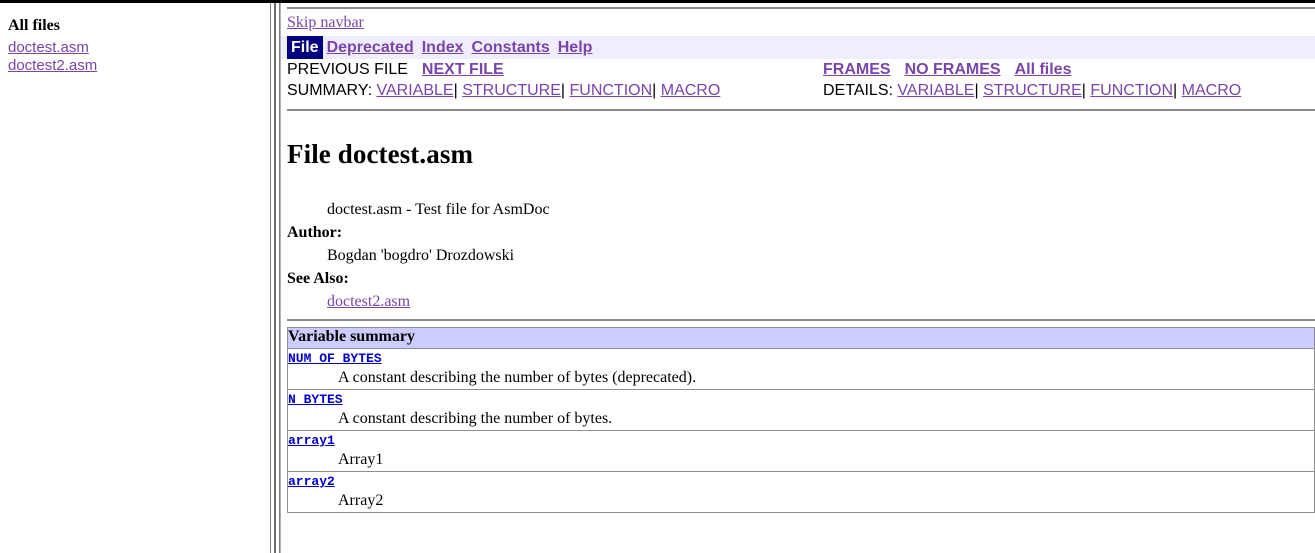  Describe the element at coordinates (801, 110) in the screenshot. I see `navbar-bottom-divider` at that location.